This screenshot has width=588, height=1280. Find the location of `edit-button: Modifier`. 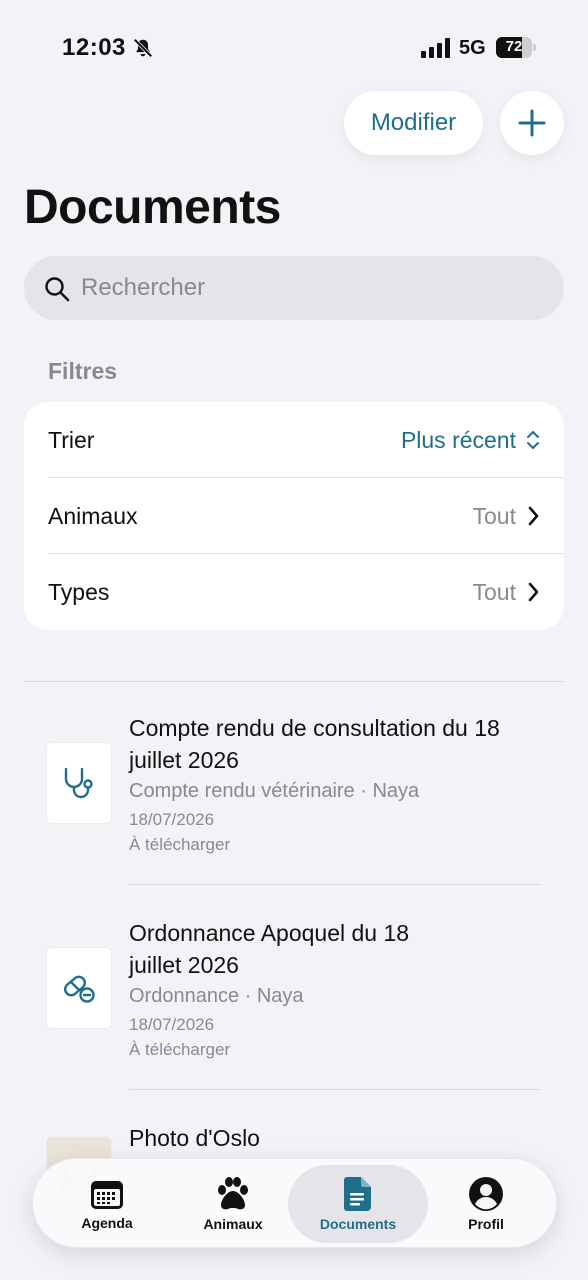

edit-button: Modifier is located at coordinates (413, 123).